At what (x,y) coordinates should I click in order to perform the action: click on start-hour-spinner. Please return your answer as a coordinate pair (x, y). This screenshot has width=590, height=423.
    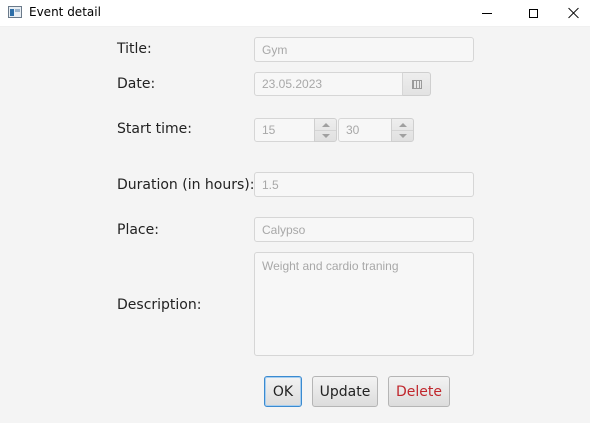
    Looking at the image, I should click on (325, 130).